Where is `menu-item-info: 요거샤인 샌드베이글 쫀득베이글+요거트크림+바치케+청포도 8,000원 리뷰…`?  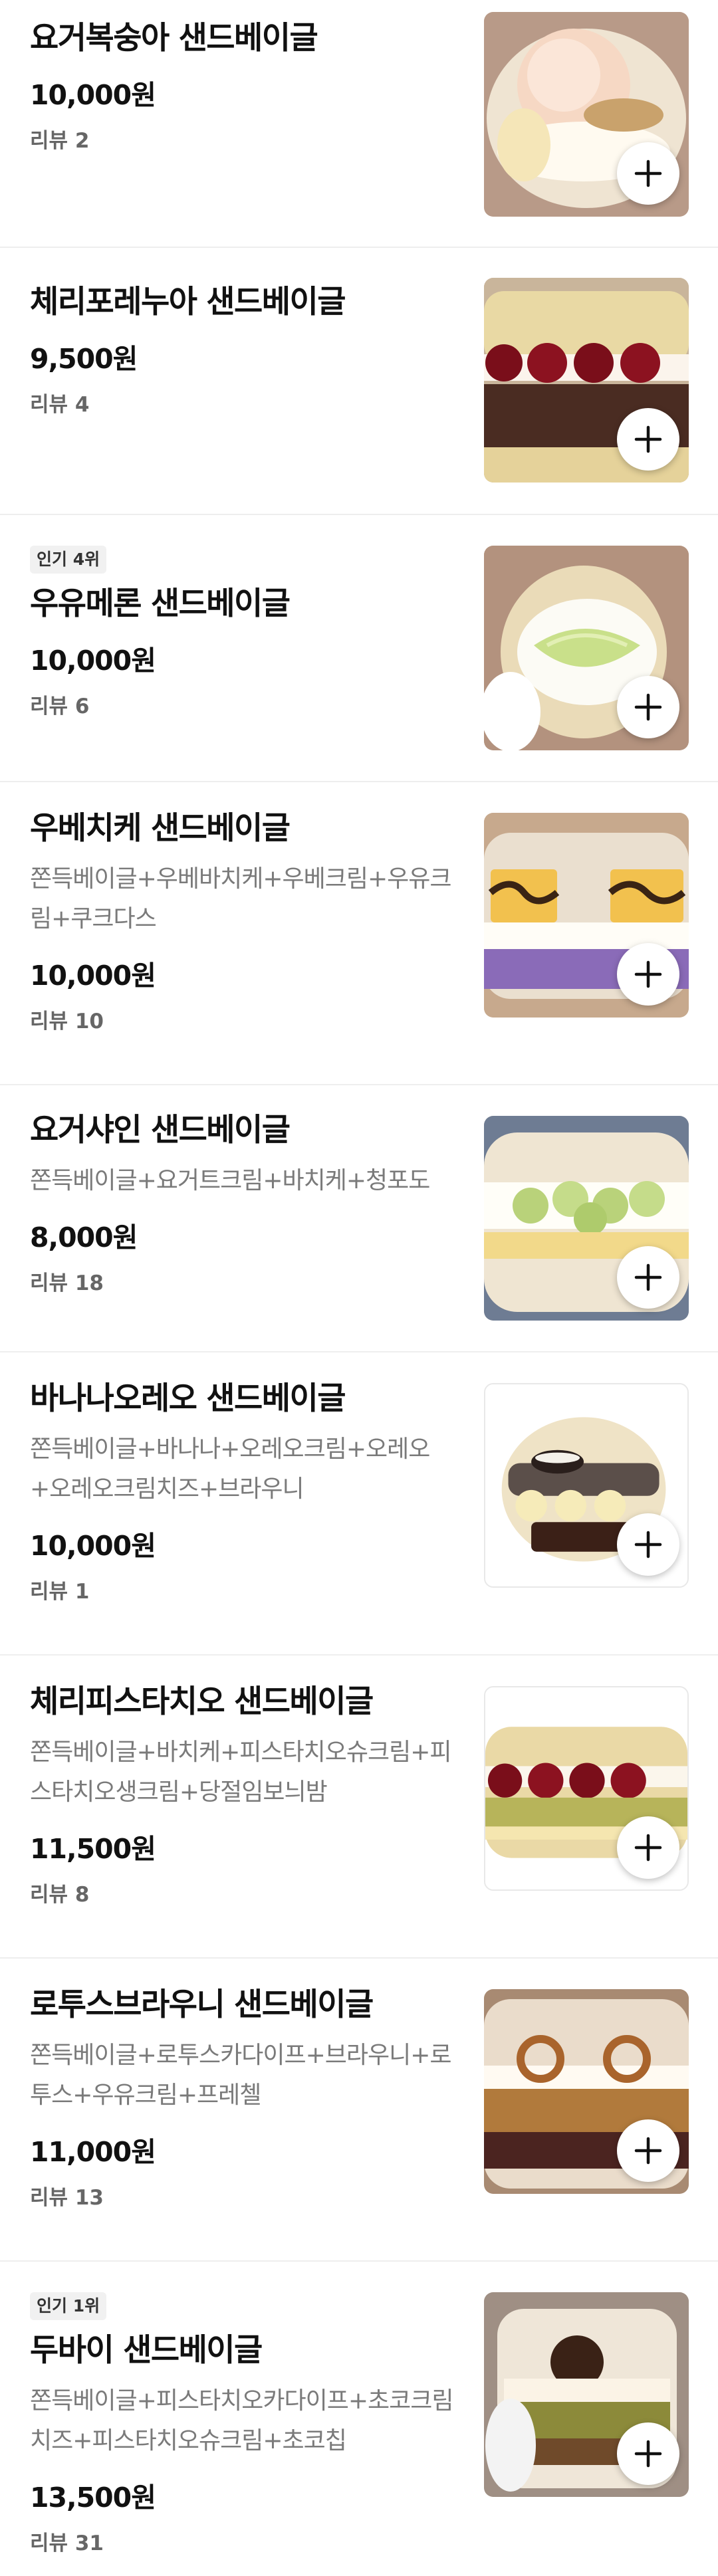
menu-item-info: 요거샤인 샌드베이글 쫀득베이글+요거트크림+바치케+청포도 8,000원 리뷰… is located at coordinates (246, 1204).